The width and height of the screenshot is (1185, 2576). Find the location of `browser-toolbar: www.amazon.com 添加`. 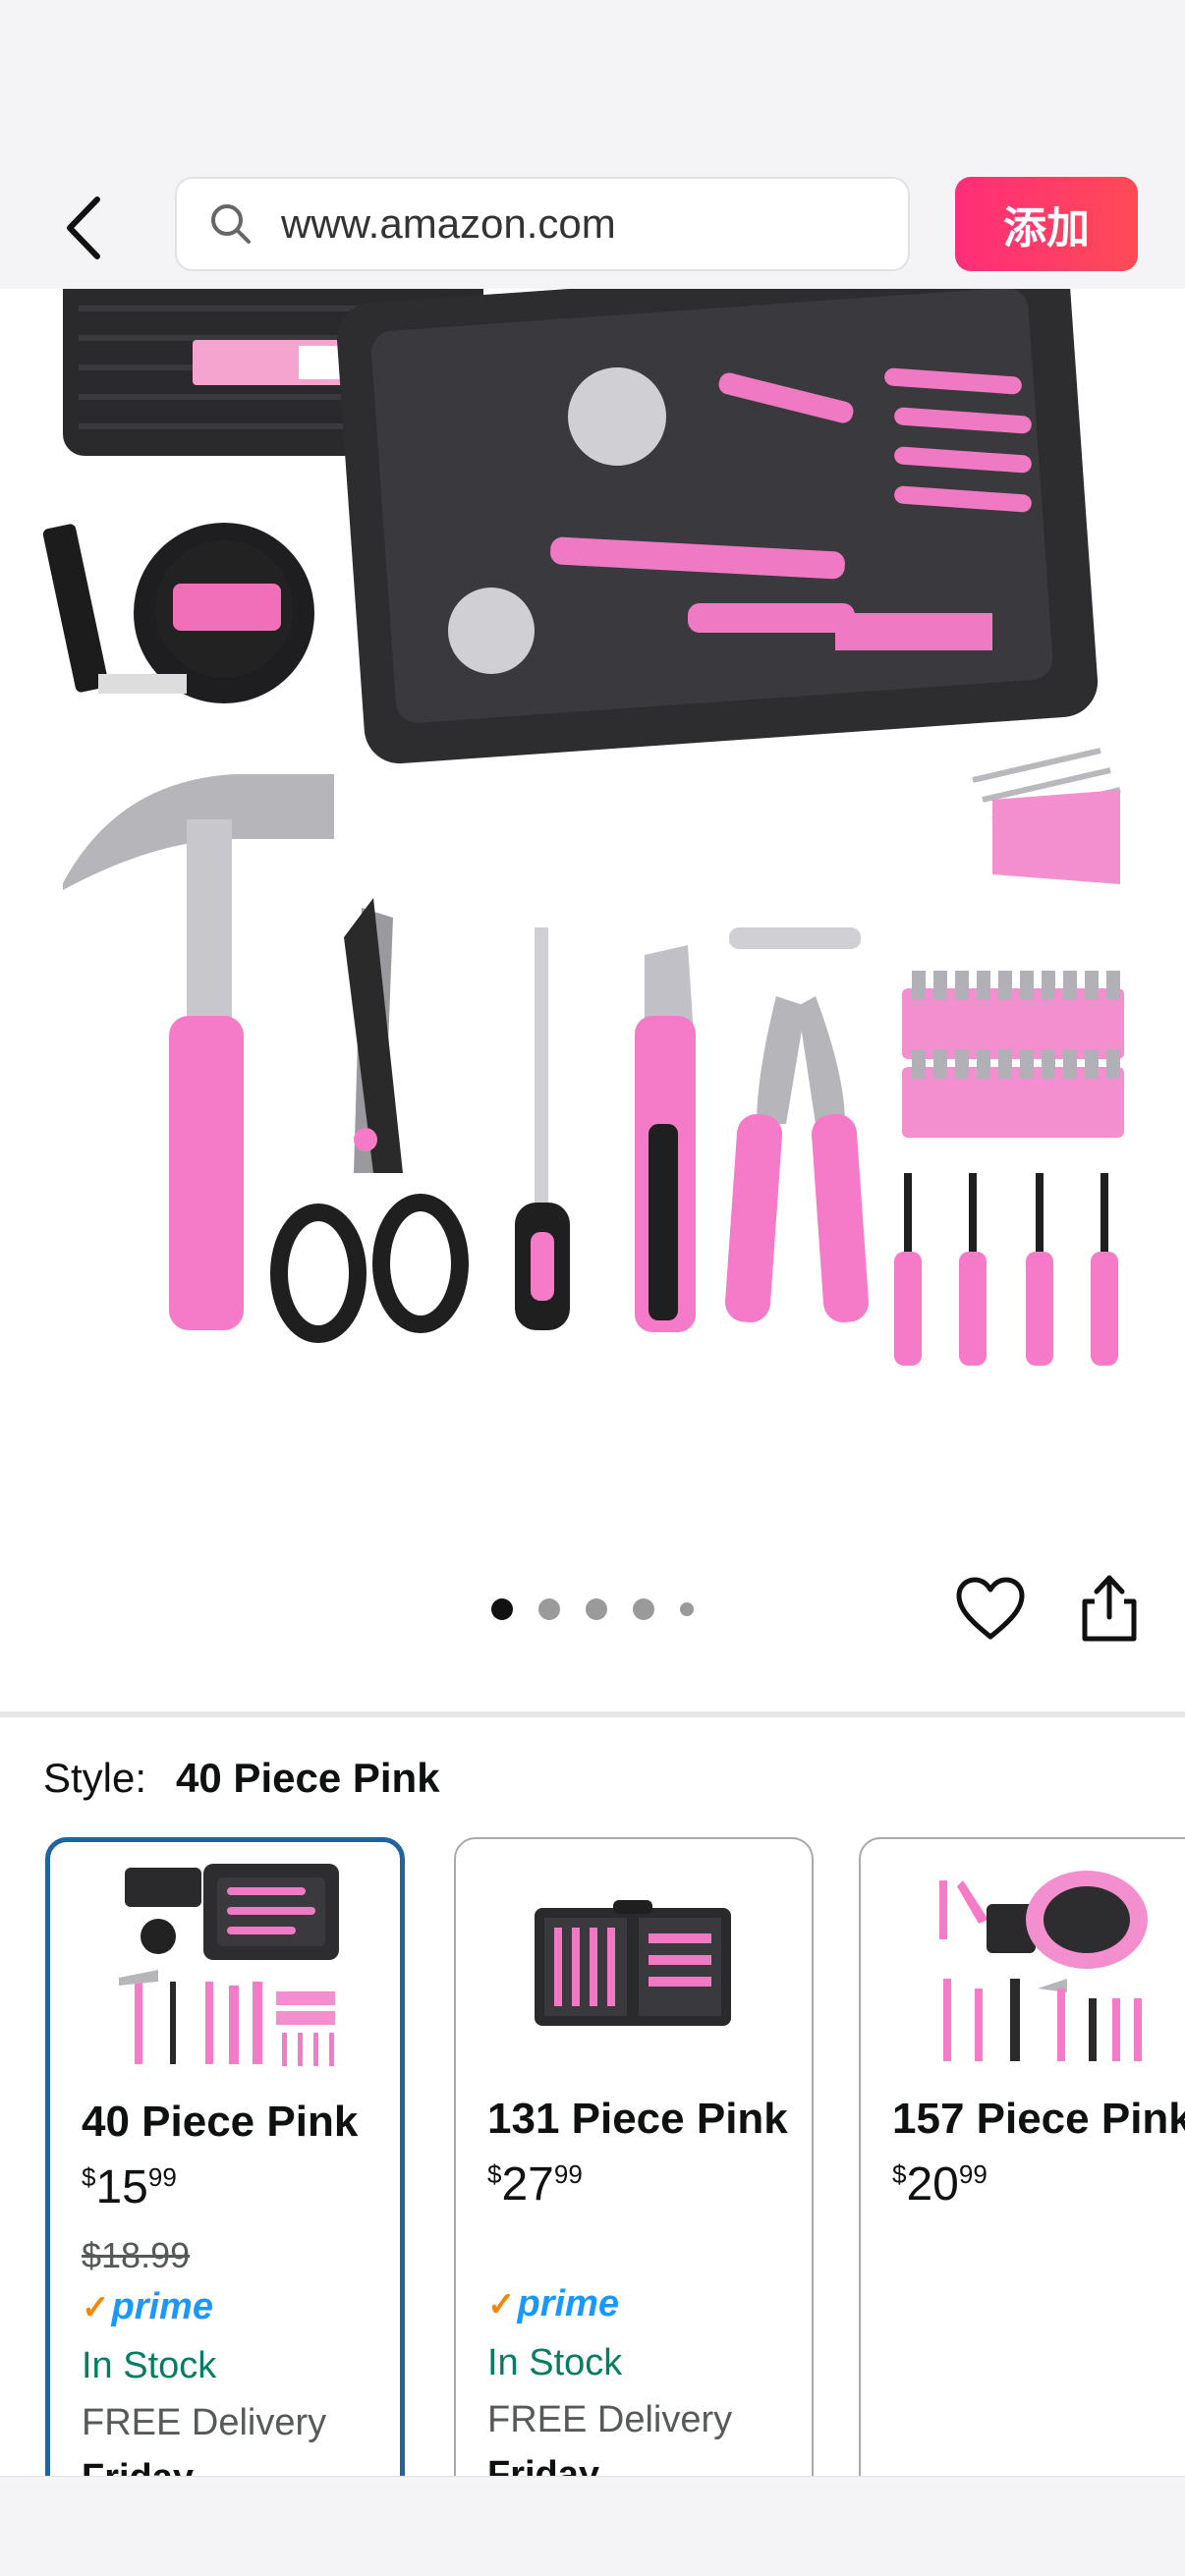

browser-toolbar: www.amazon.com 添加 is located at coordinates (592, 229).